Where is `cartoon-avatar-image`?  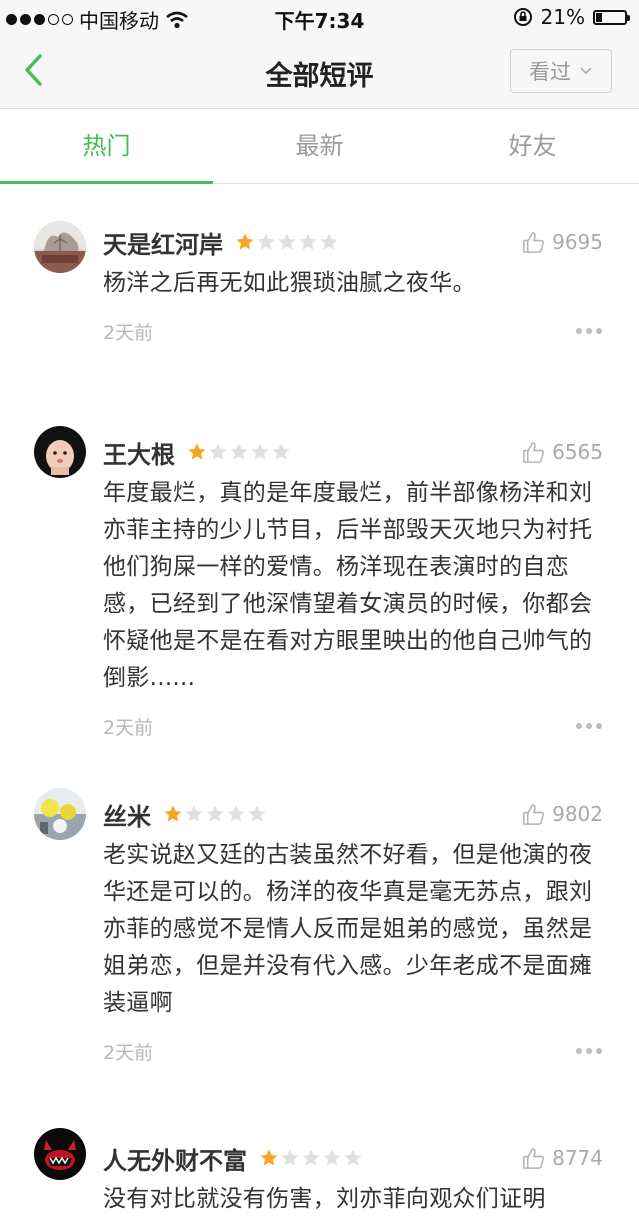 cartoon-avatar-image is located at coordinates (60, 452).